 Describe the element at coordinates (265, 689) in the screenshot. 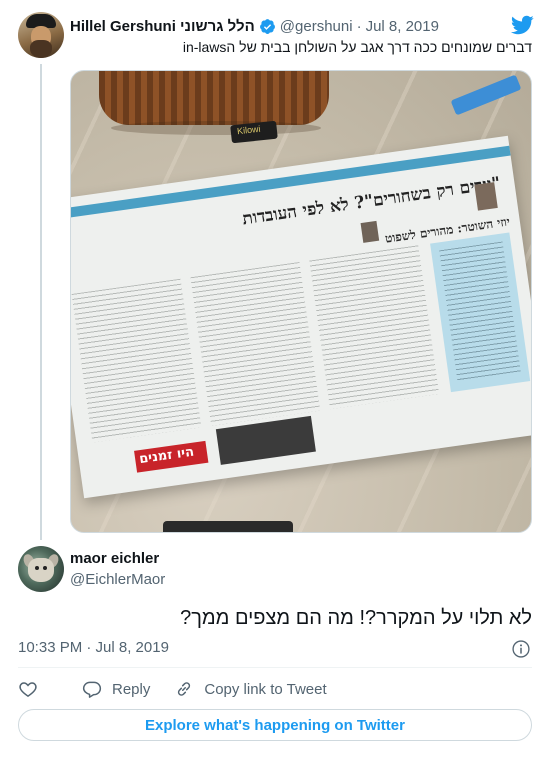

I see `copy-link-label: Copy link to Tweet` at that location.